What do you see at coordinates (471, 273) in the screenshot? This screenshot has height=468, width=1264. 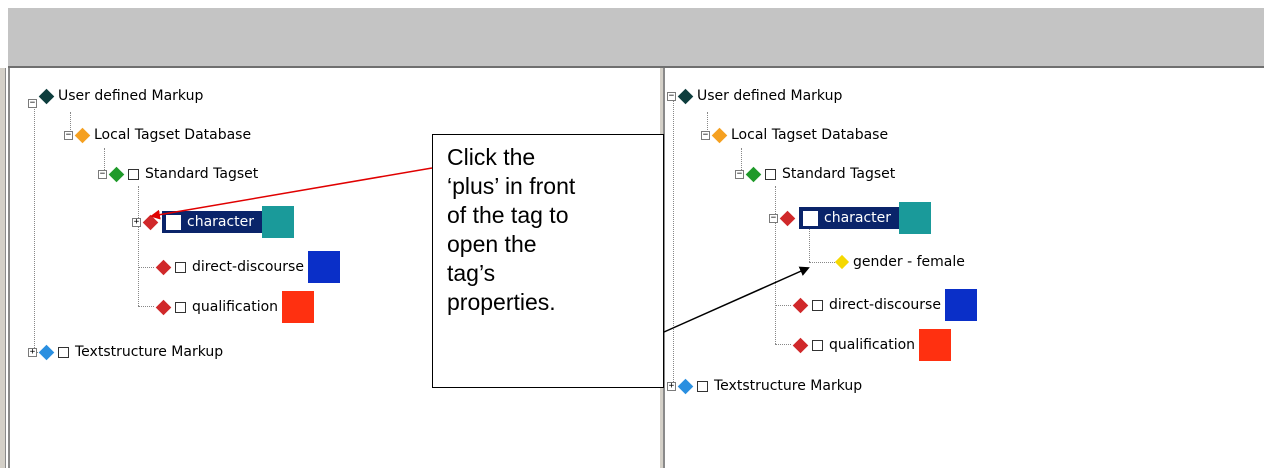 I see `callout-line: tag’s` at bounding box center [471, 273].